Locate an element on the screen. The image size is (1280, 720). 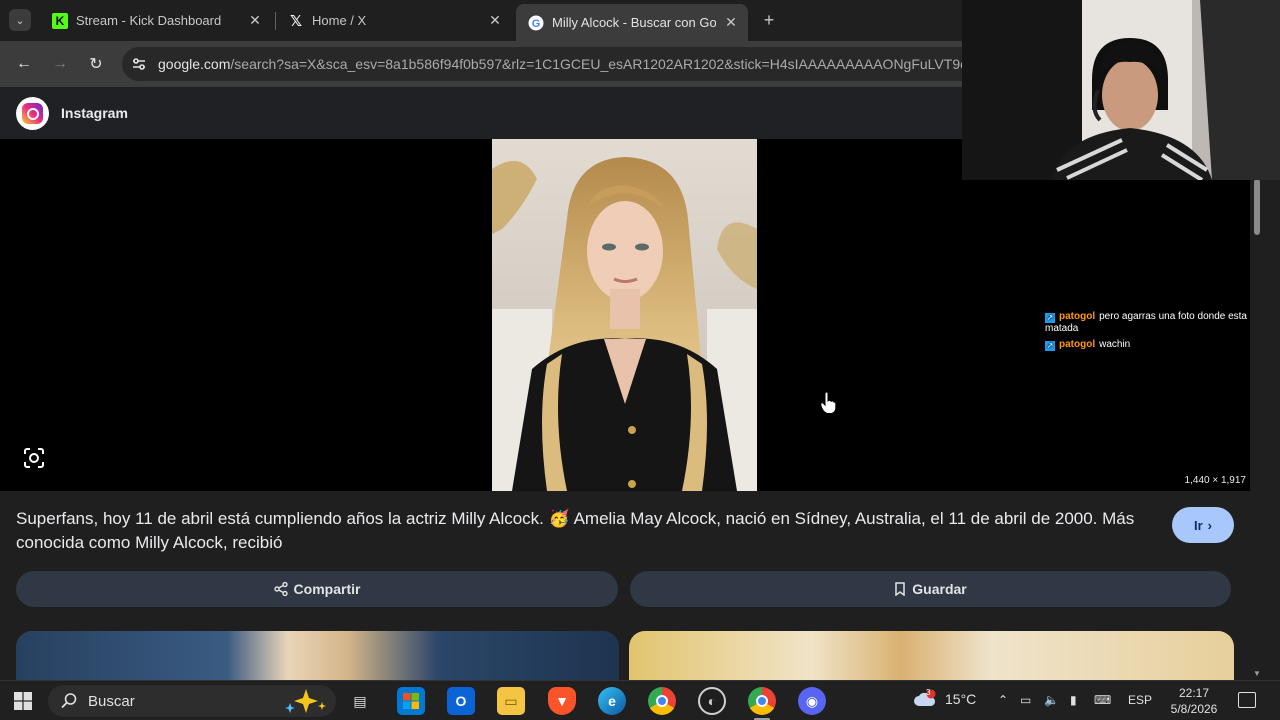
streamer-webcam-image is located at coordinates (1121, 90).